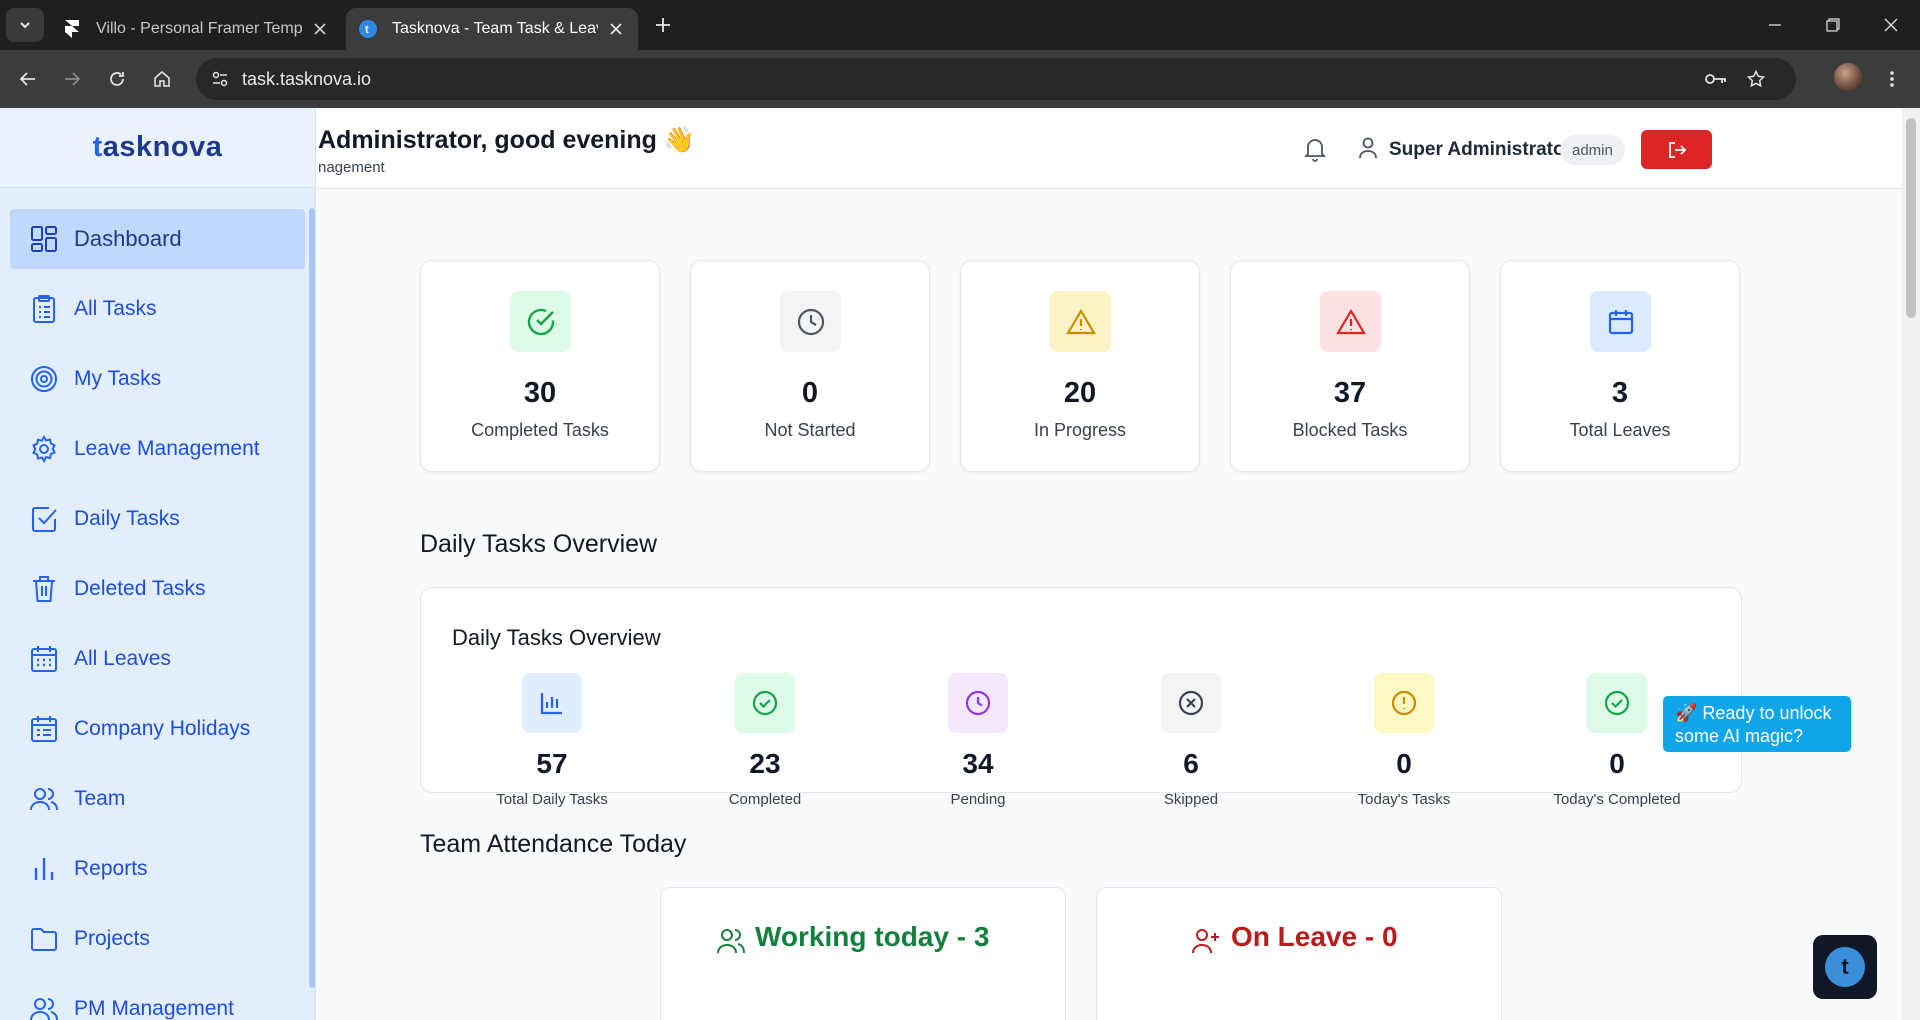 This screenshot has width=1920, height=1020. What do you see at coordinates (1620, 430) in the screenshot?
I see `stat-label: Total Leaves` at bounding box center [1620, 430].